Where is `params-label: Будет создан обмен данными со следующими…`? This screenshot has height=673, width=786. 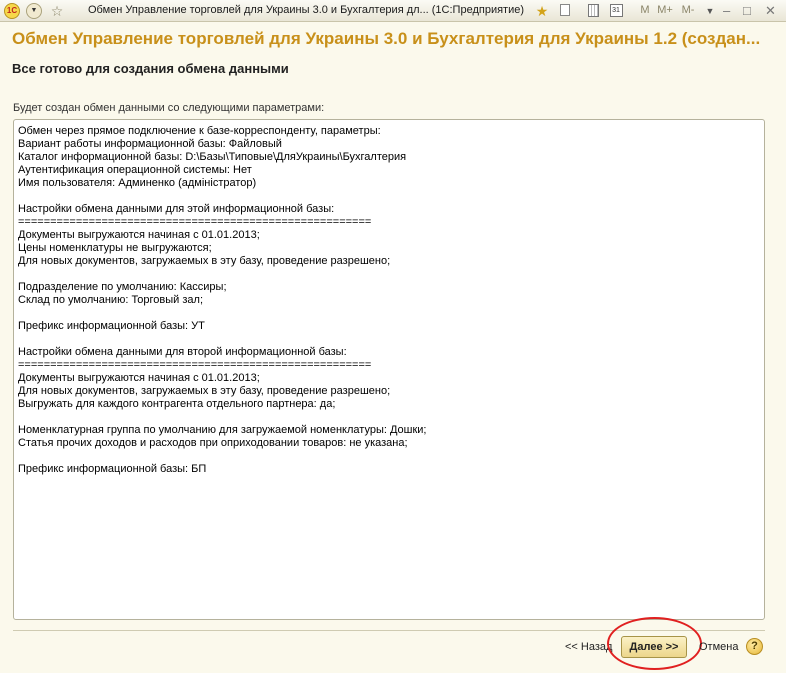
params-label: Будет создан обмен данными со следующими… is located at coordinates (169, 108).